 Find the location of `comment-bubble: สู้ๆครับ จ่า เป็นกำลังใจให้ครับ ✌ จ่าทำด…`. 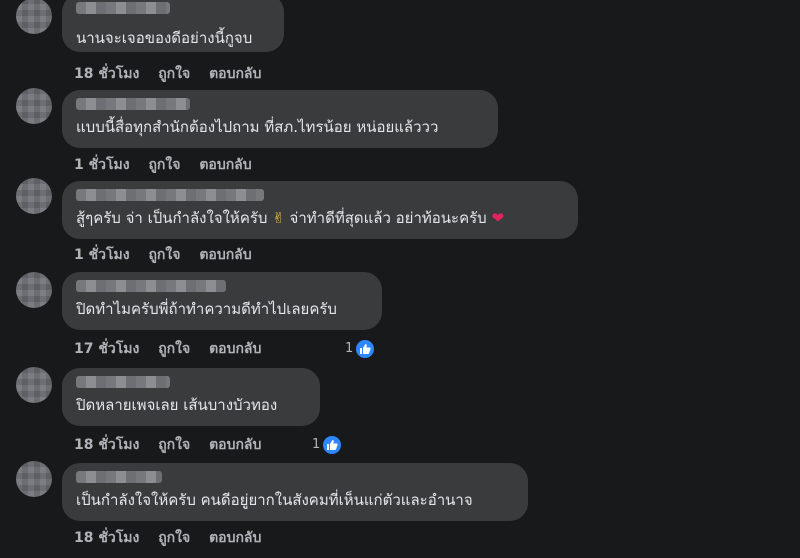

comment-bubble: สู้ๆครับ จ่า เป็นกำลังใจให้ครับ ✌ จ่าทำด… is located at coordinates (320, 210).